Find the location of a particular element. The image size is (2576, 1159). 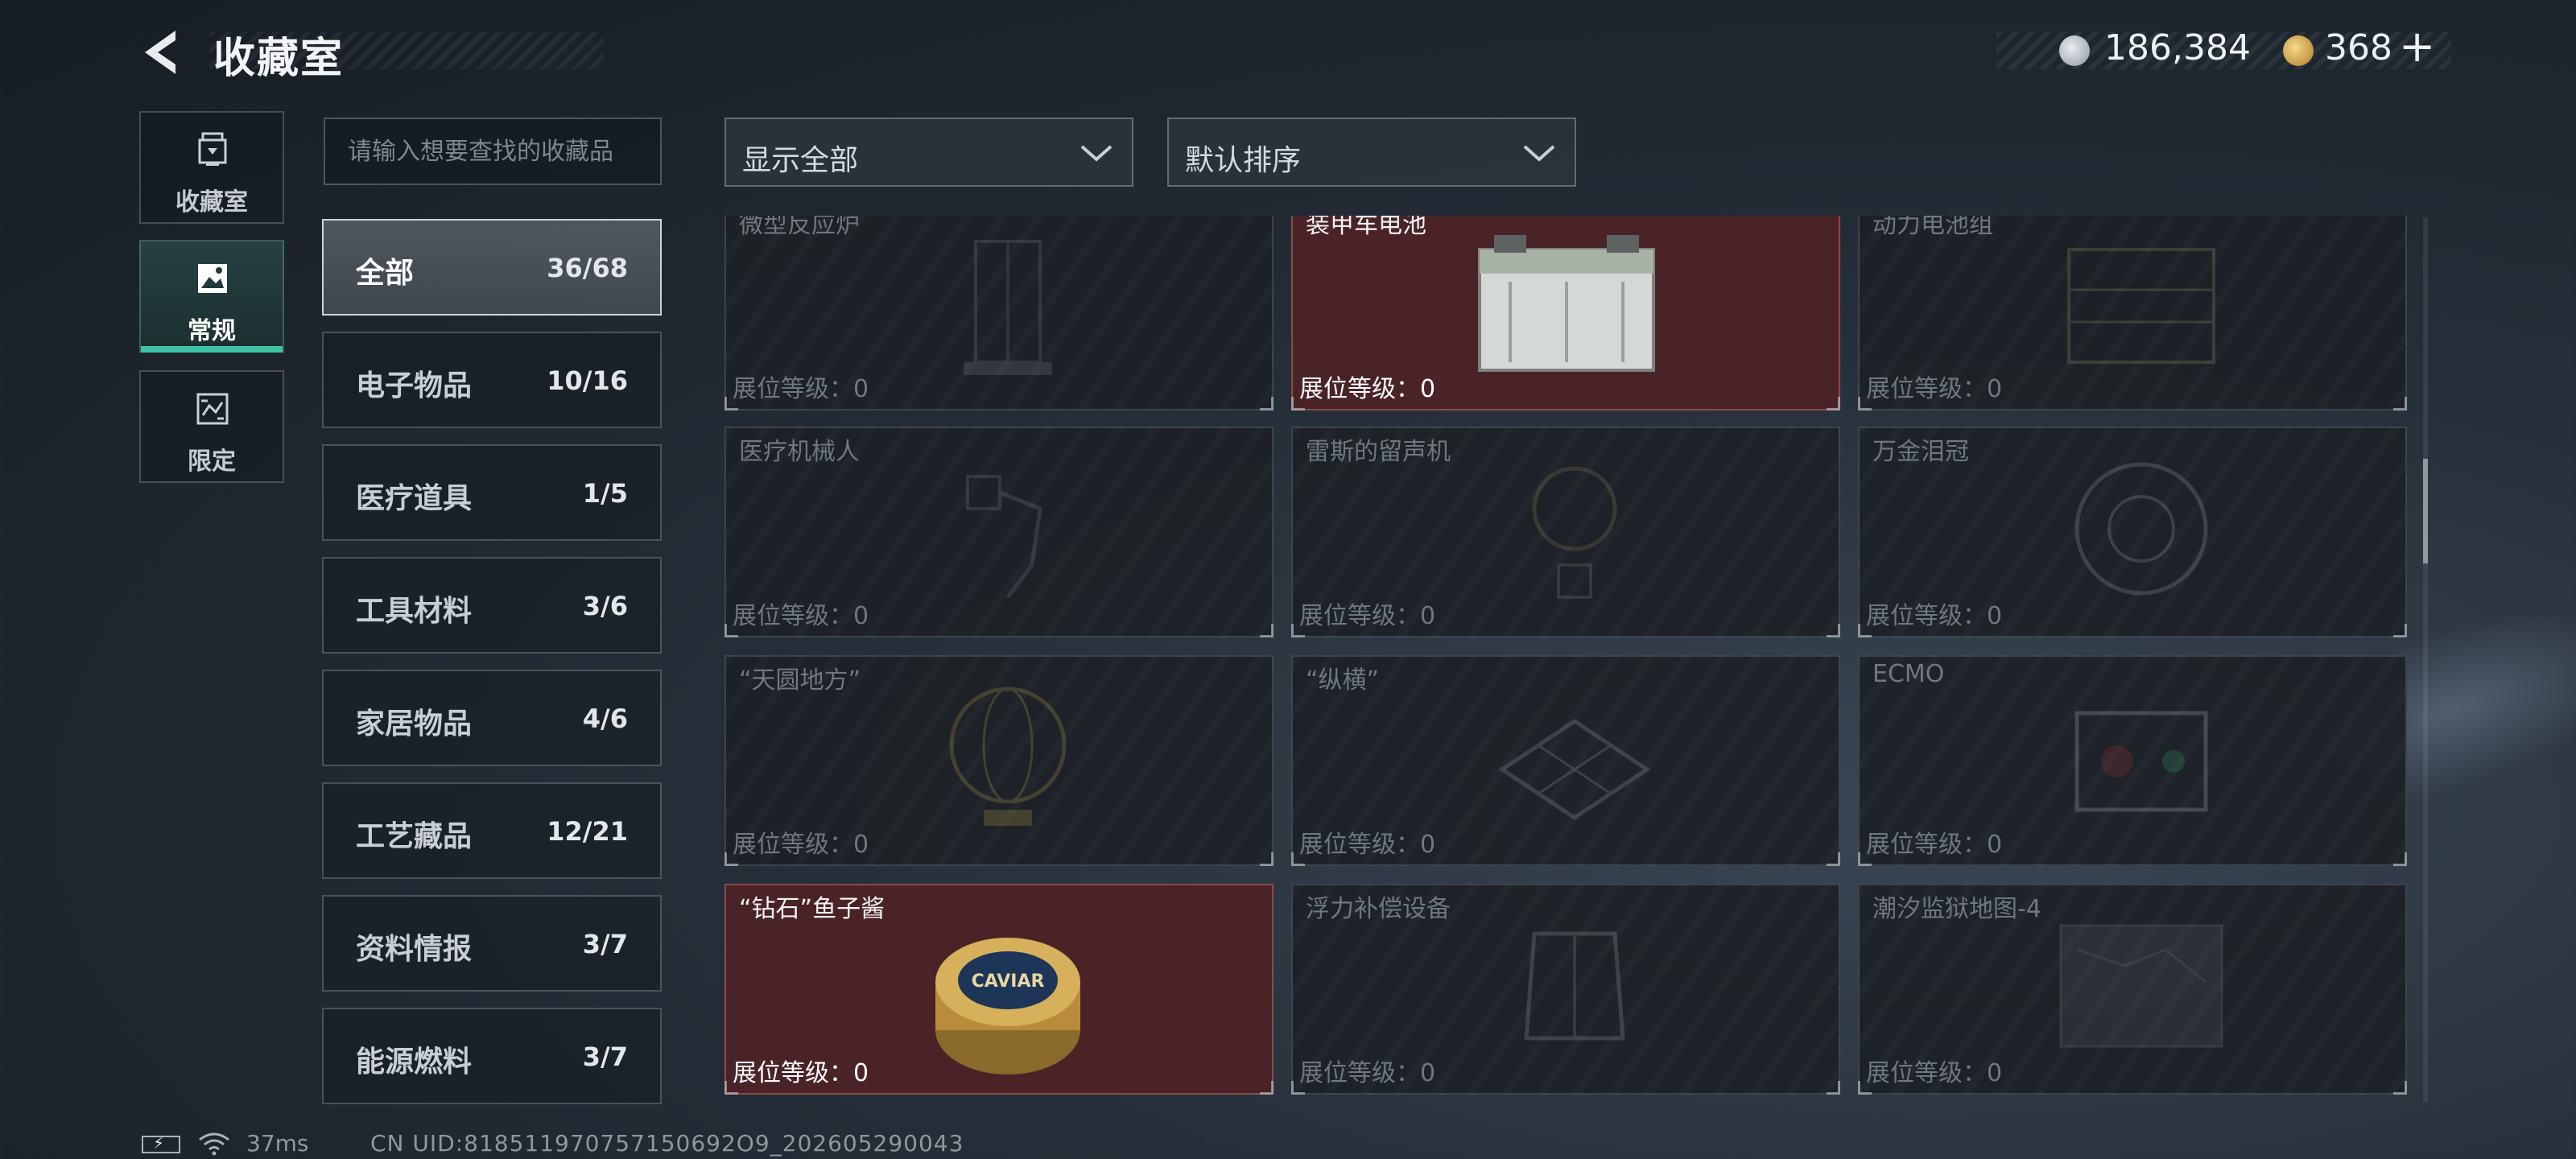

back-button is located at coordinates (165, 52).